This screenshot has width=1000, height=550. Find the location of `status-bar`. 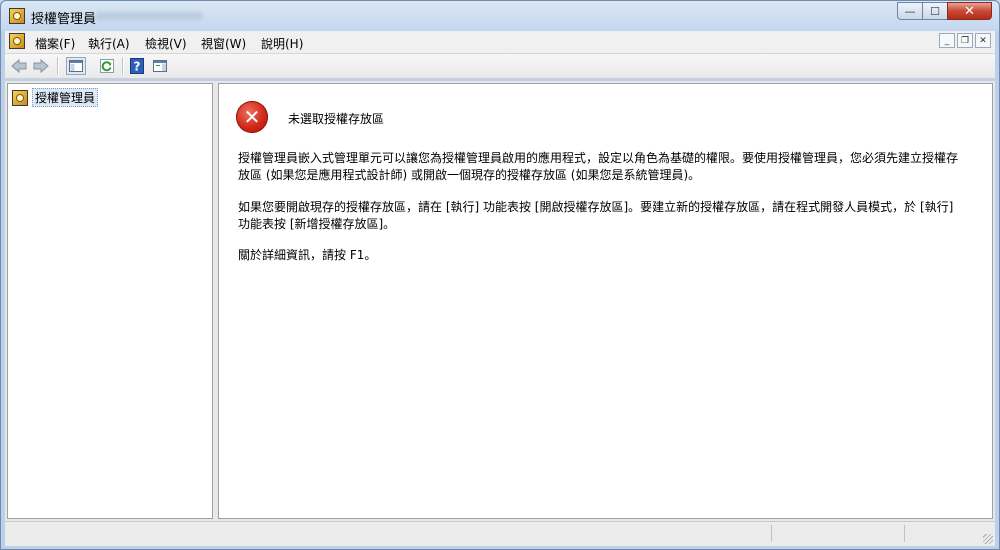

status-bar is located at coordinates (500, 533).